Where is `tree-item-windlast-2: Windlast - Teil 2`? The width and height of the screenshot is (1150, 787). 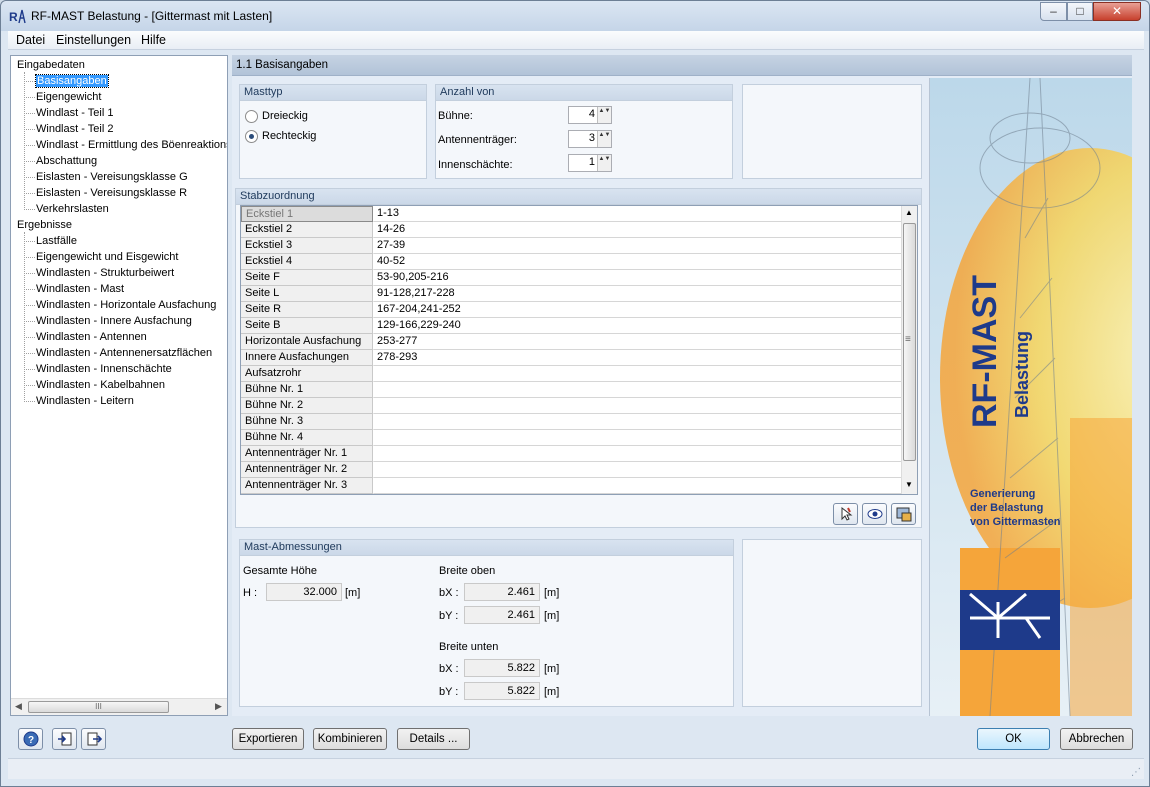
tree-item-windlast-2: Windlast - Teil 2 is located at coordinates (74, 129).